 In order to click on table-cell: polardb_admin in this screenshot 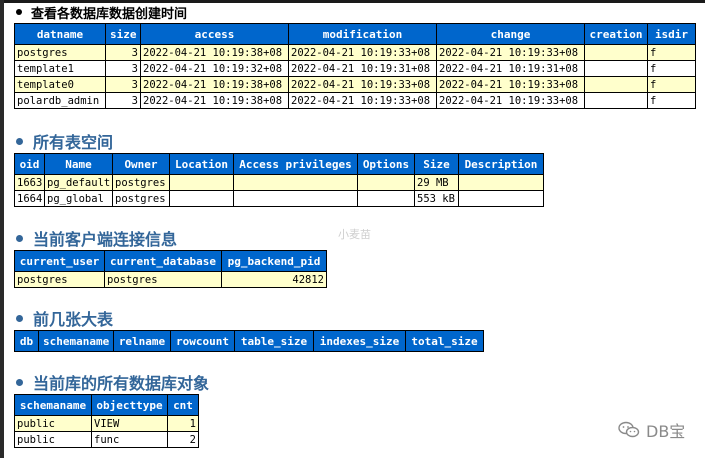, I will do `click(60, 100)`.